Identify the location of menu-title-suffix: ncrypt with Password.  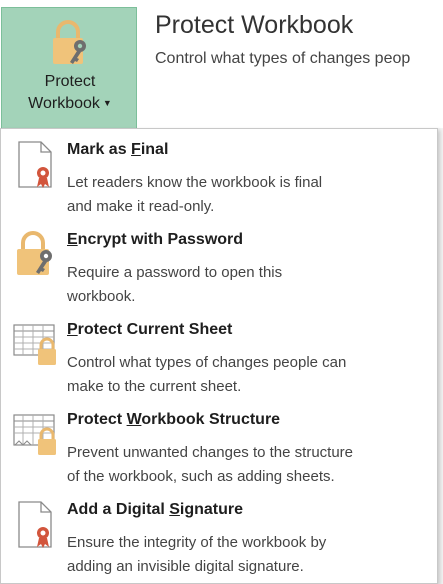
(160, 239).